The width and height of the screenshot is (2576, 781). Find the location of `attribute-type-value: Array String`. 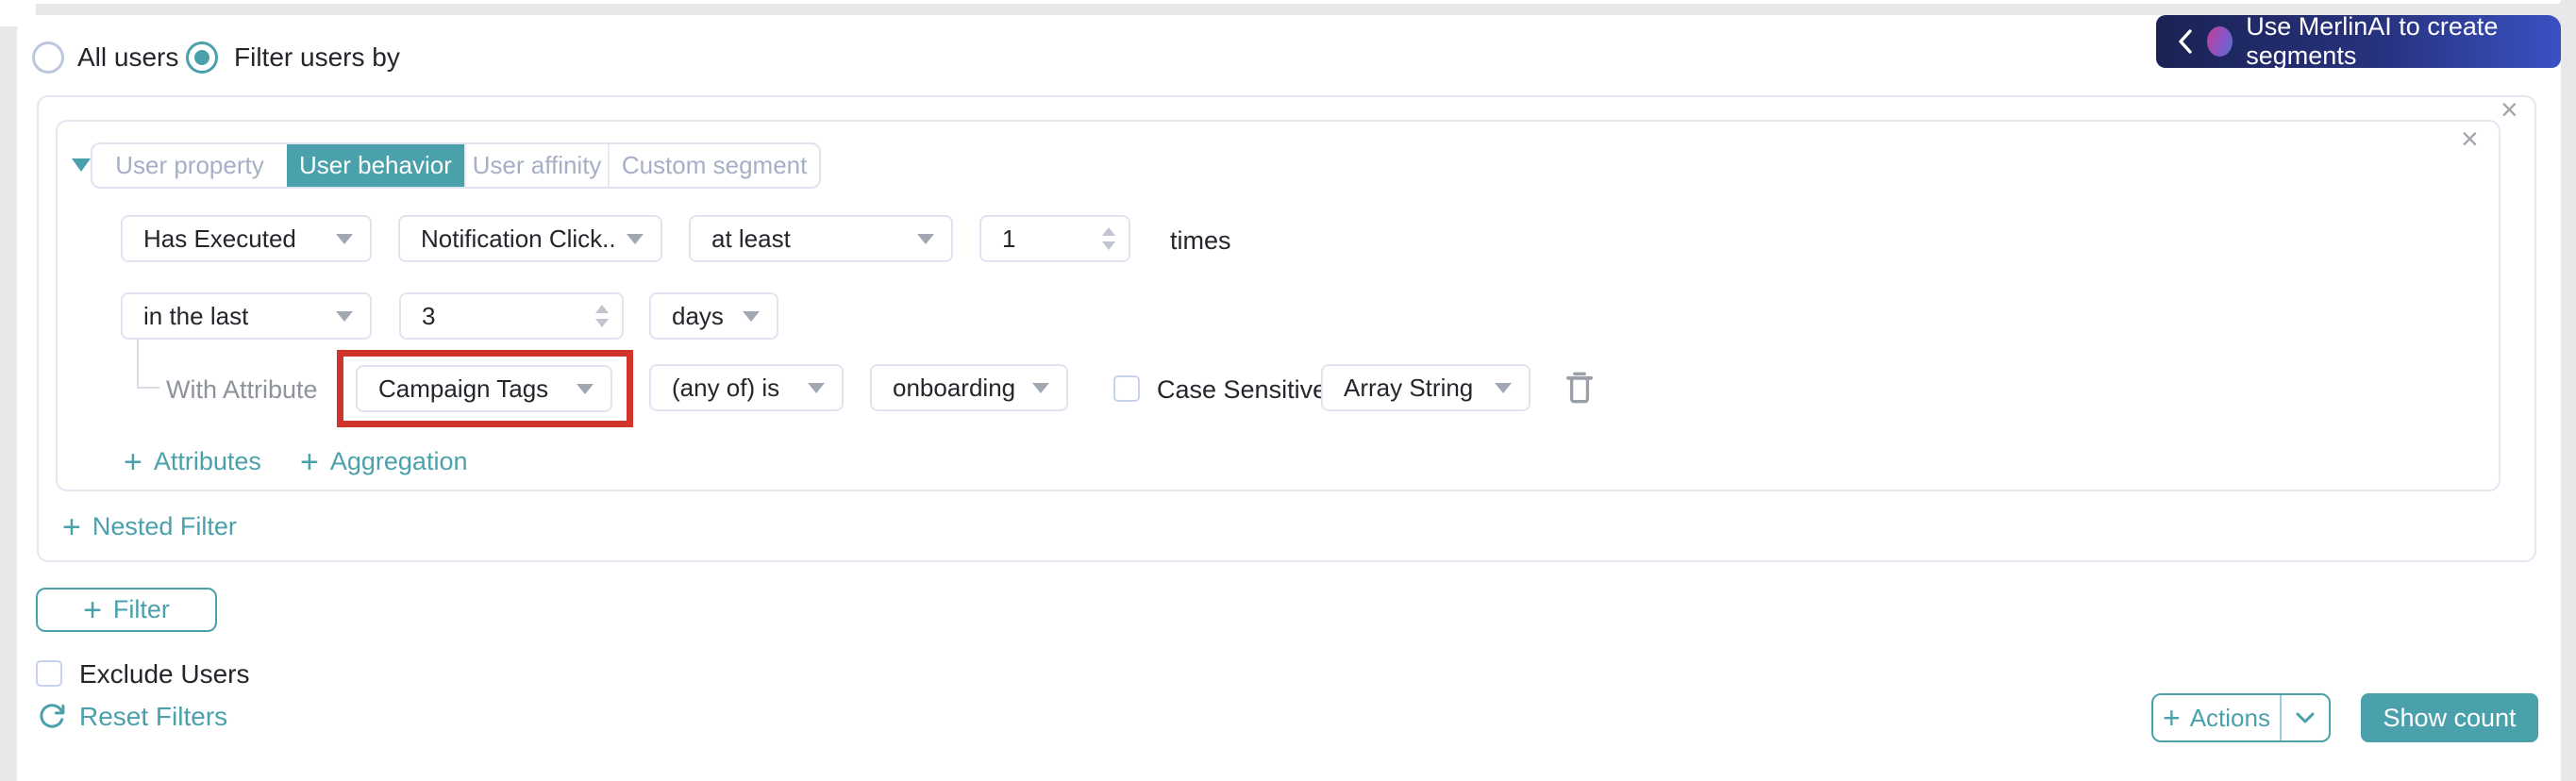

attribute-type-value: Array String is located at coordinates (1409, 387).